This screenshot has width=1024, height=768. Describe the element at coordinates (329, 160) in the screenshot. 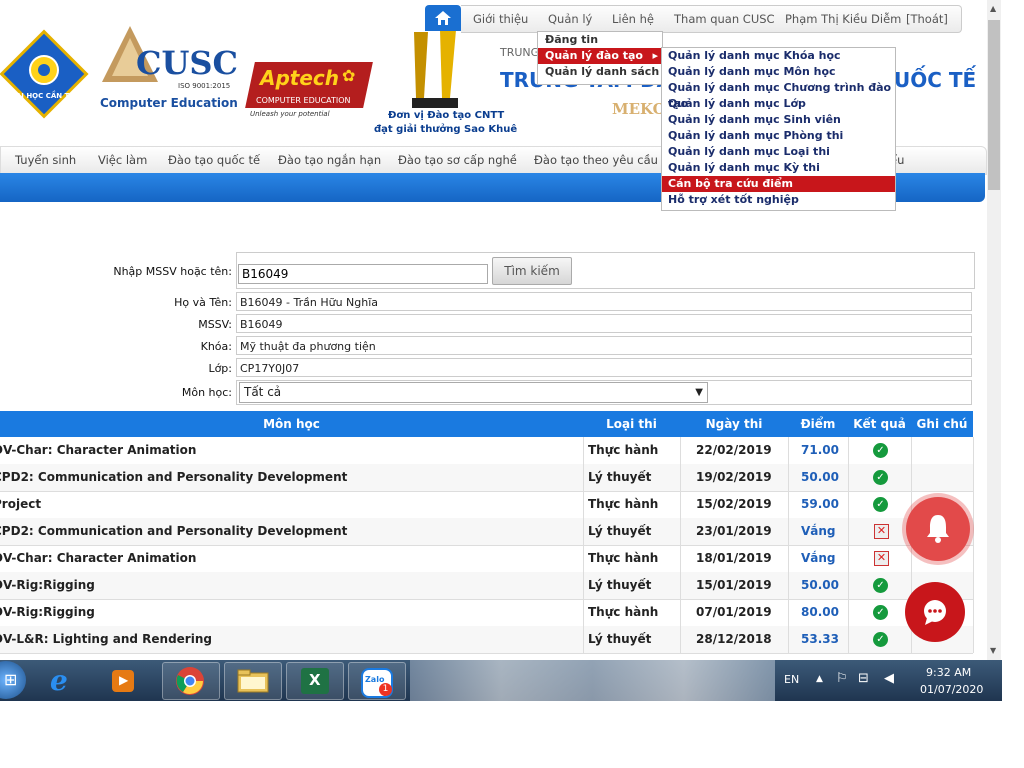

I see `menu-item-shortterm: Đào tạo ngắn hạn` at that location.